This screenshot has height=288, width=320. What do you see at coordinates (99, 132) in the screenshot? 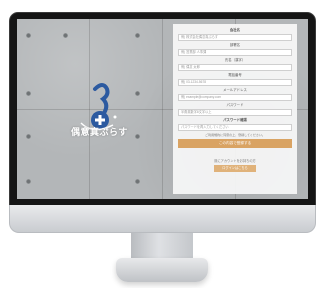
I see `brand-logo-text: 偶意真ぷらす` at bounding box center [99, 132].